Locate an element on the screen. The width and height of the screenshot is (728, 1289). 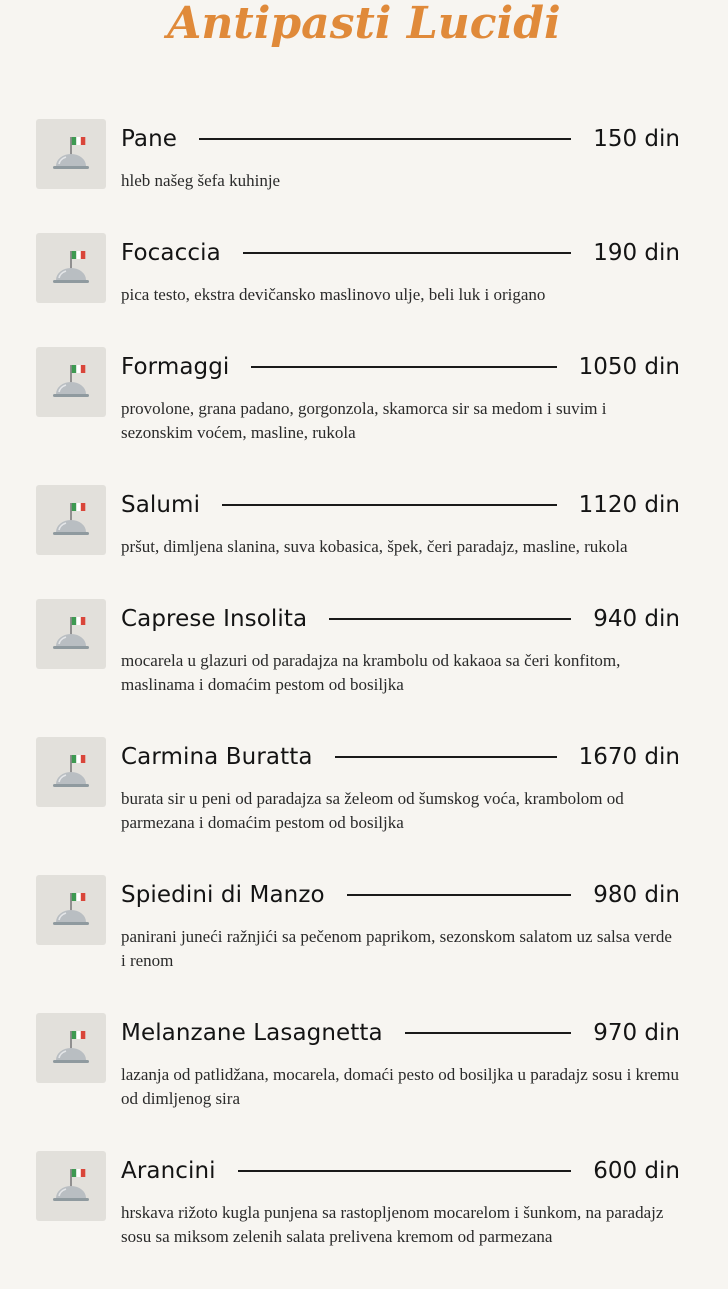
item-price: 970 din is located at coordinates (636, 1033).